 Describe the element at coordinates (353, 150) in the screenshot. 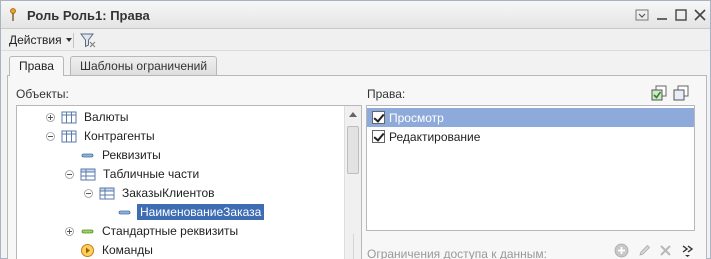

I see `scroll-thumb` at that location.